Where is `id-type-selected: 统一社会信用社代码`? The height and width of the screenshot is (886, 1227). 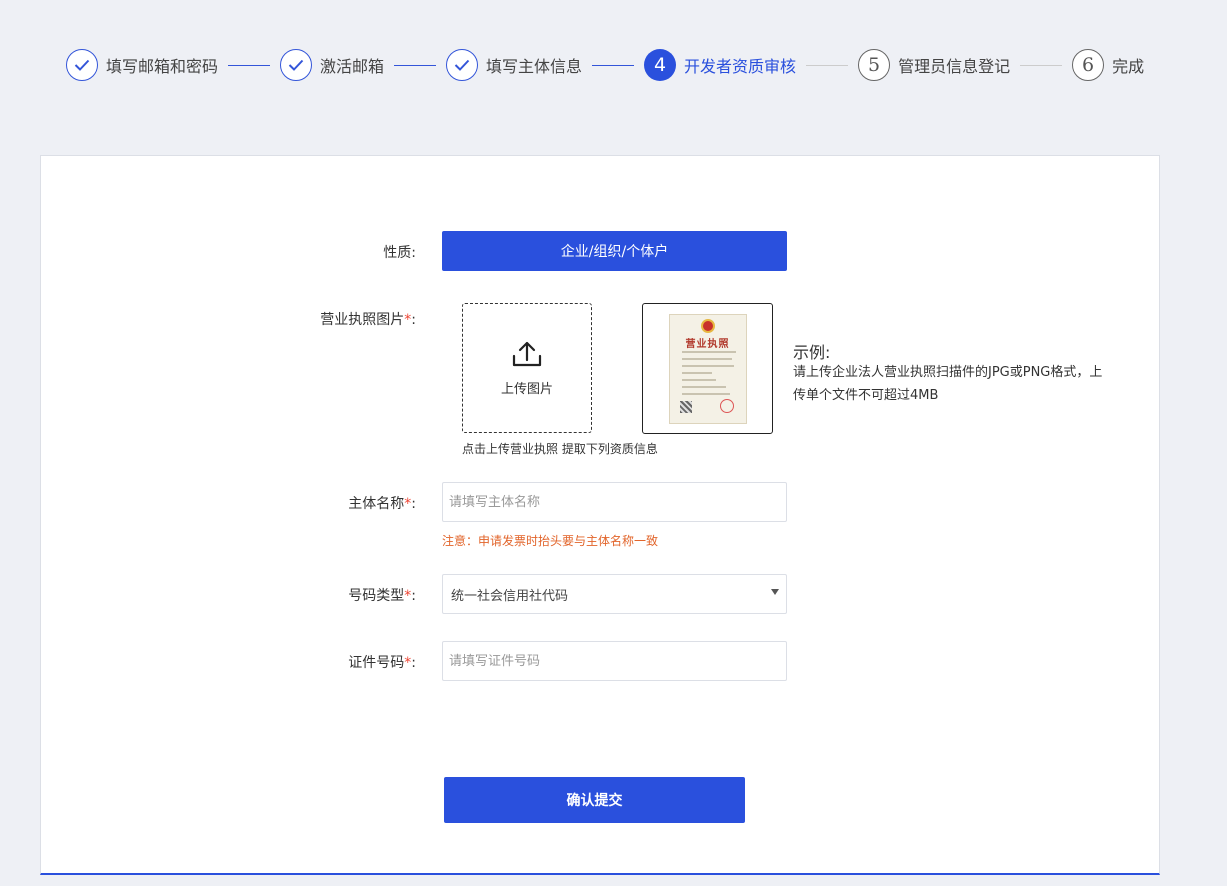
id-type-selected: 统一社会信用社代码 is located at coordinates (510, 596).